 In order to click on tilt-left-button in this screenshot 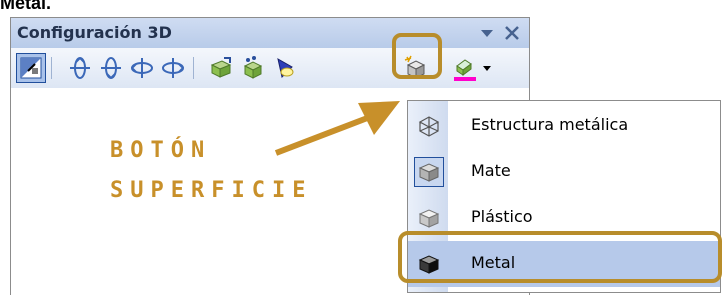, I will do `click(142, 68)`.